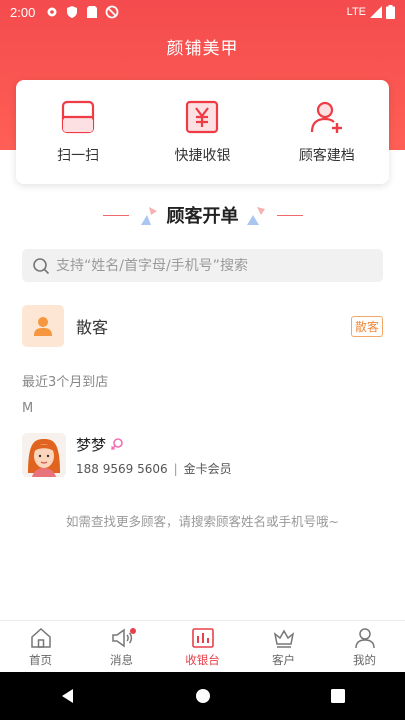 This screenshot has width=405, height=720. I want to click on create-customer-button: 顾客建档, so click(327, 132).